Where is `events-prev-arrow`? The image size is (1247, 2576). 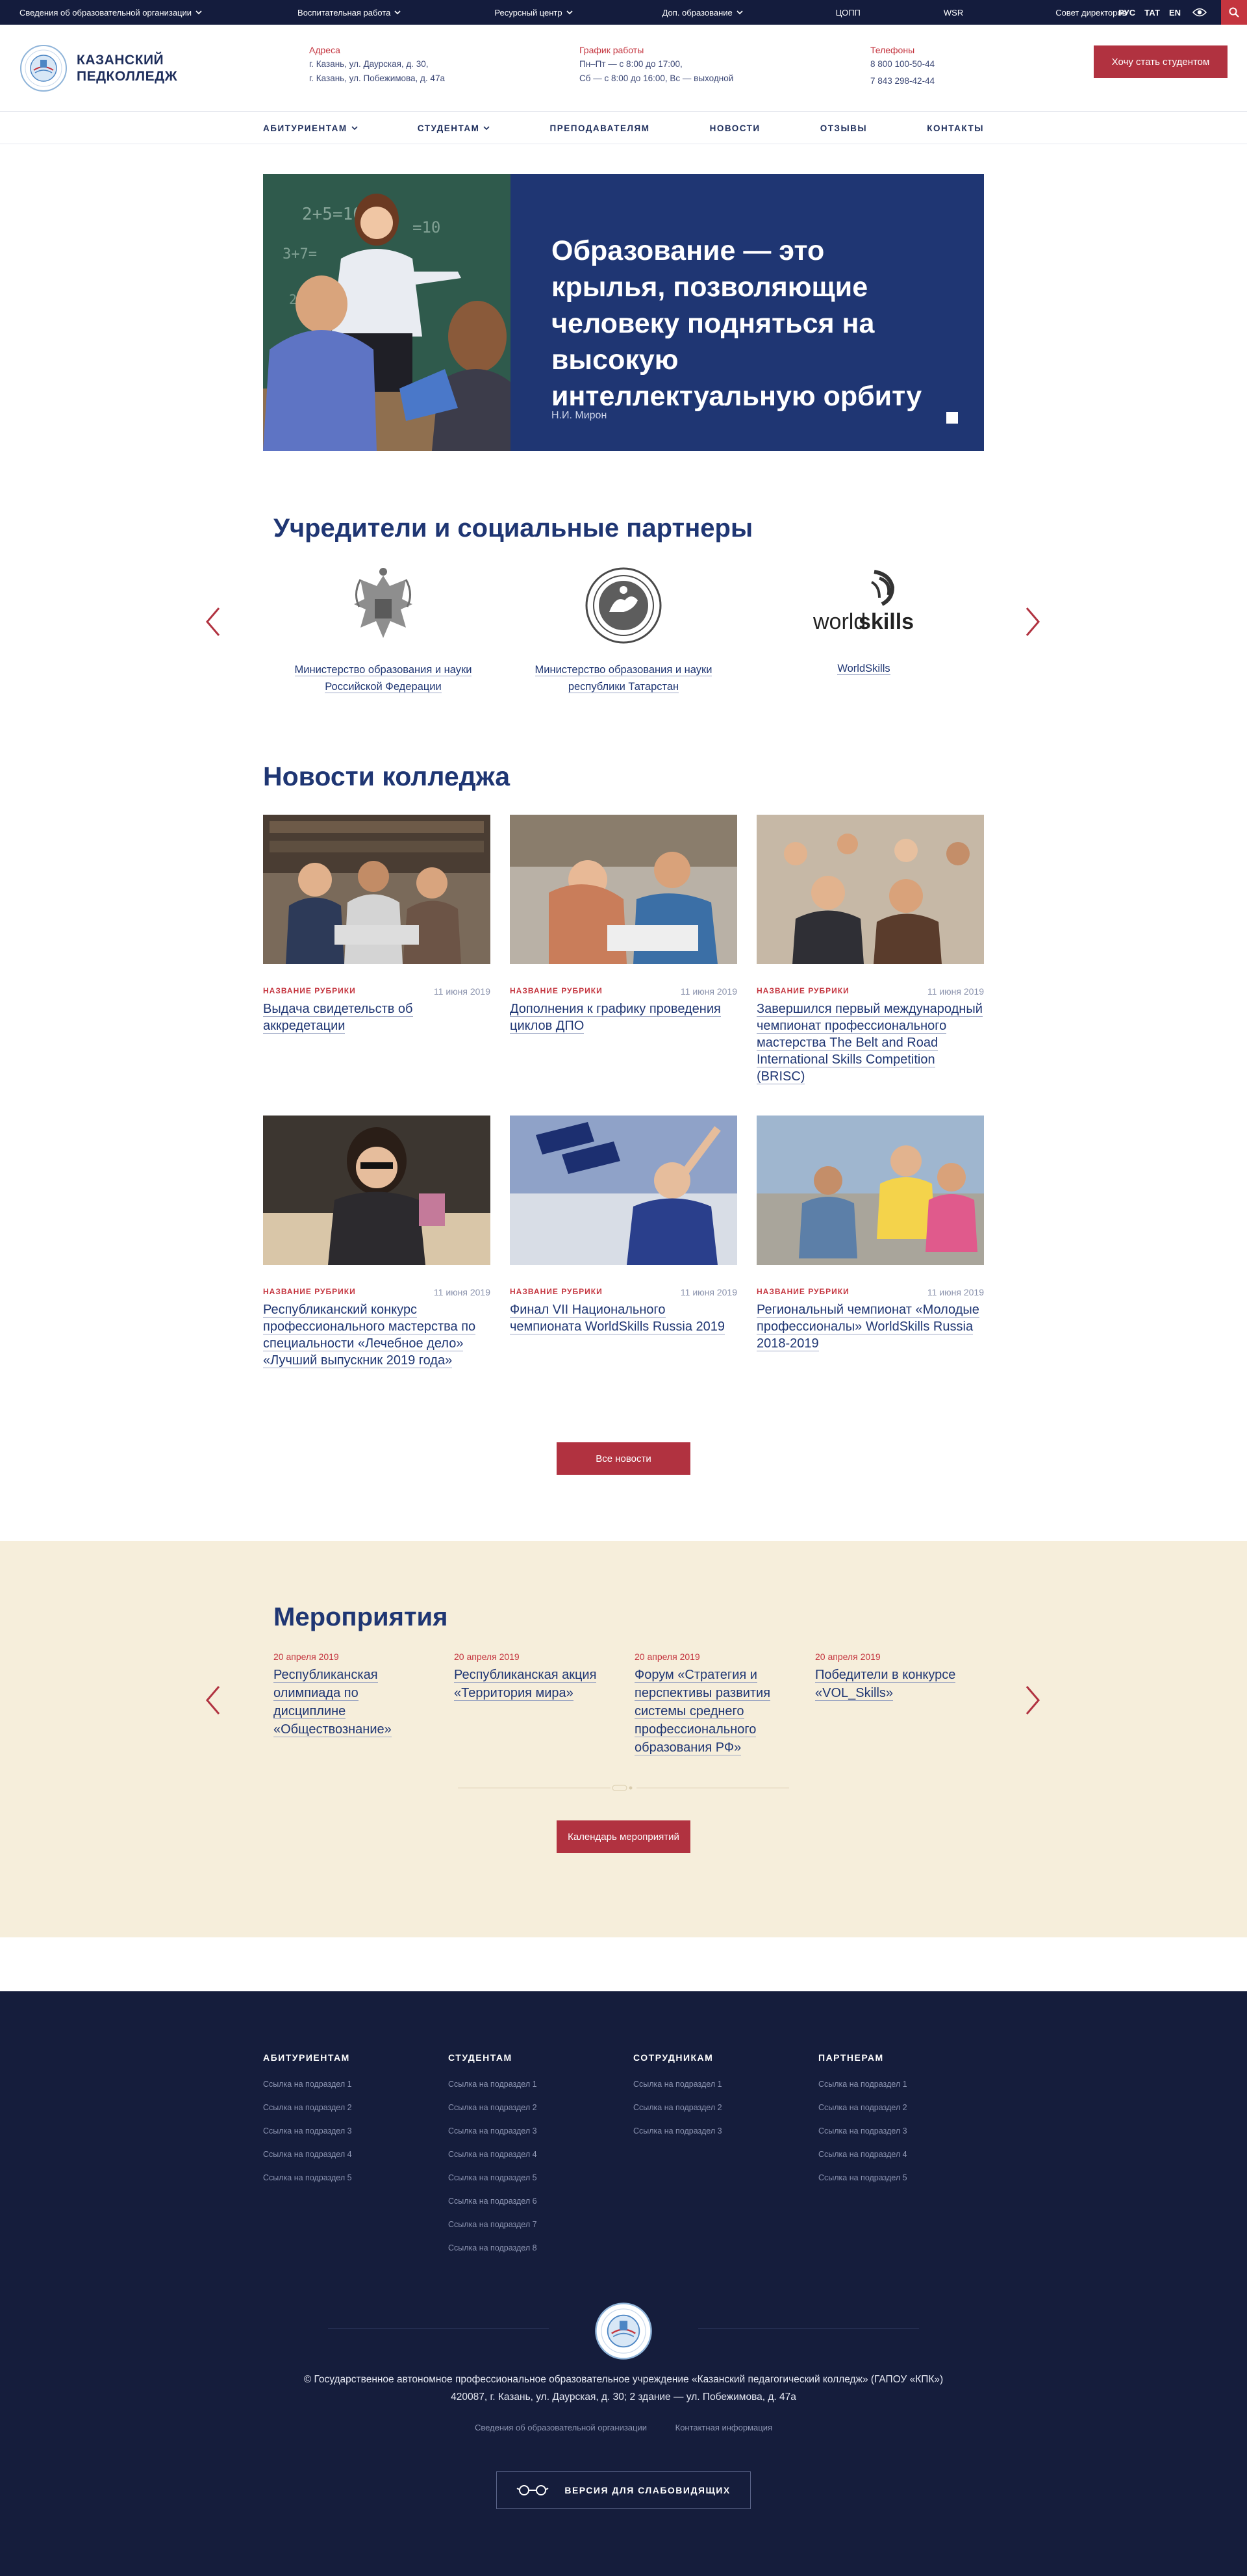
events-prev-arrow is located at coordinates (213, 1700).